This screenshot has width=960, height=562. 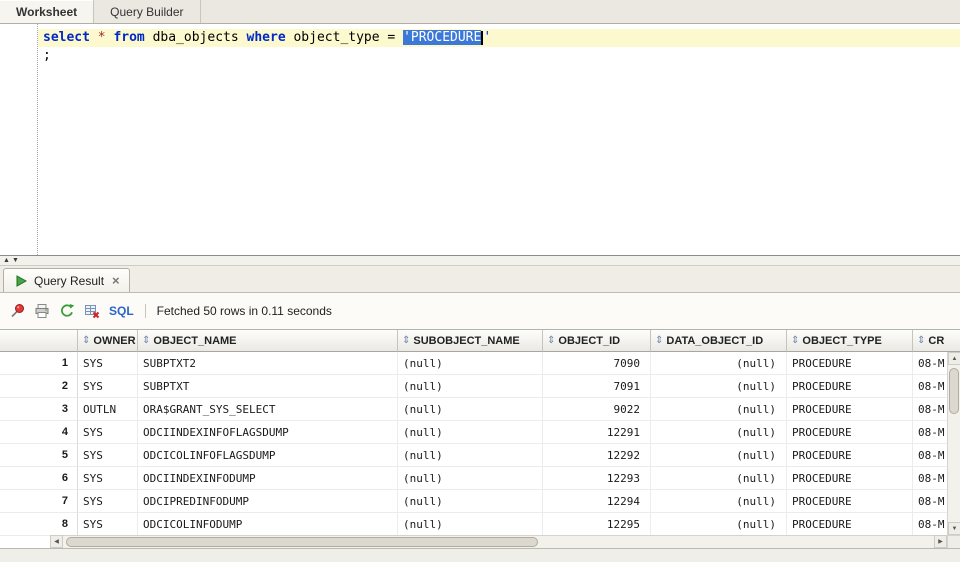 What do you see at coordinates (597, 478) in the screenshot?
I see `grid-cell: 12293` at bounding box center [597, 478].